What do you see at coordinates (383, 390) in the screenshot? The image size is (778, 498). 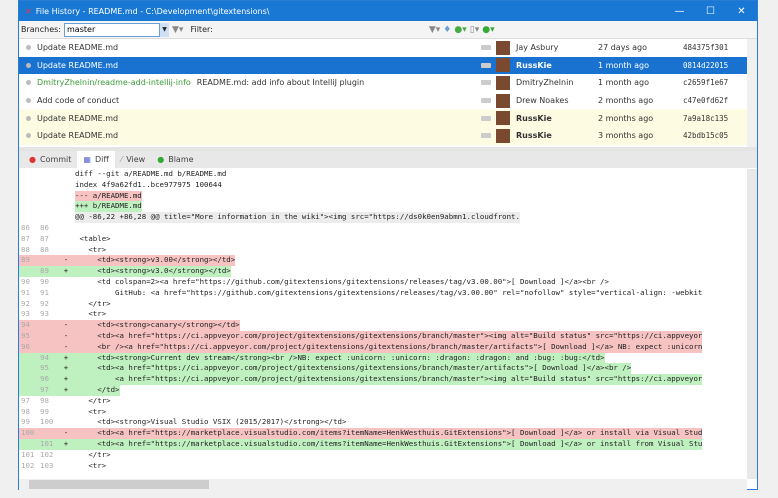 I see `diff-line: 97 + </td>` at bounding box center [383, 390].